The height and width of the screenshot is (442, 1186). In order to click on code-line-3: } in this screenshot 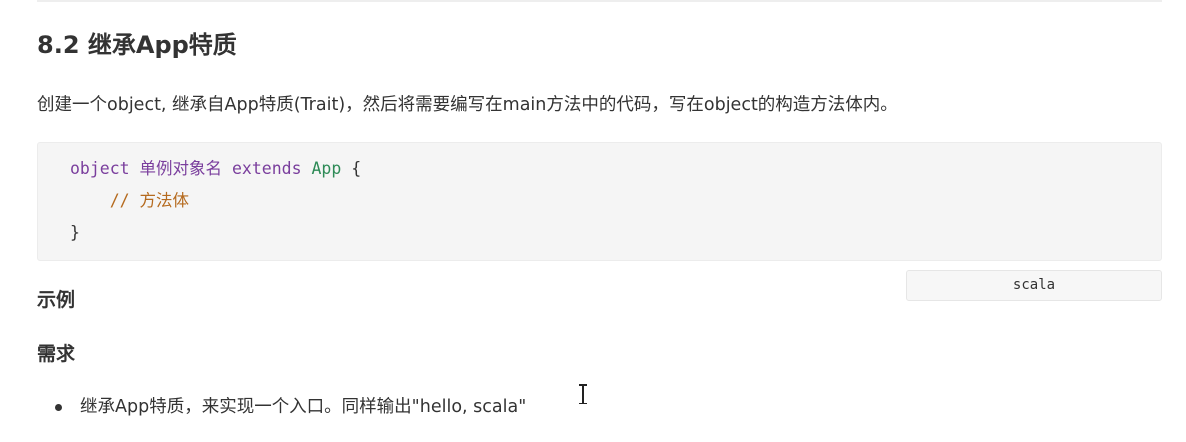, I will do `click(75, 233)`.